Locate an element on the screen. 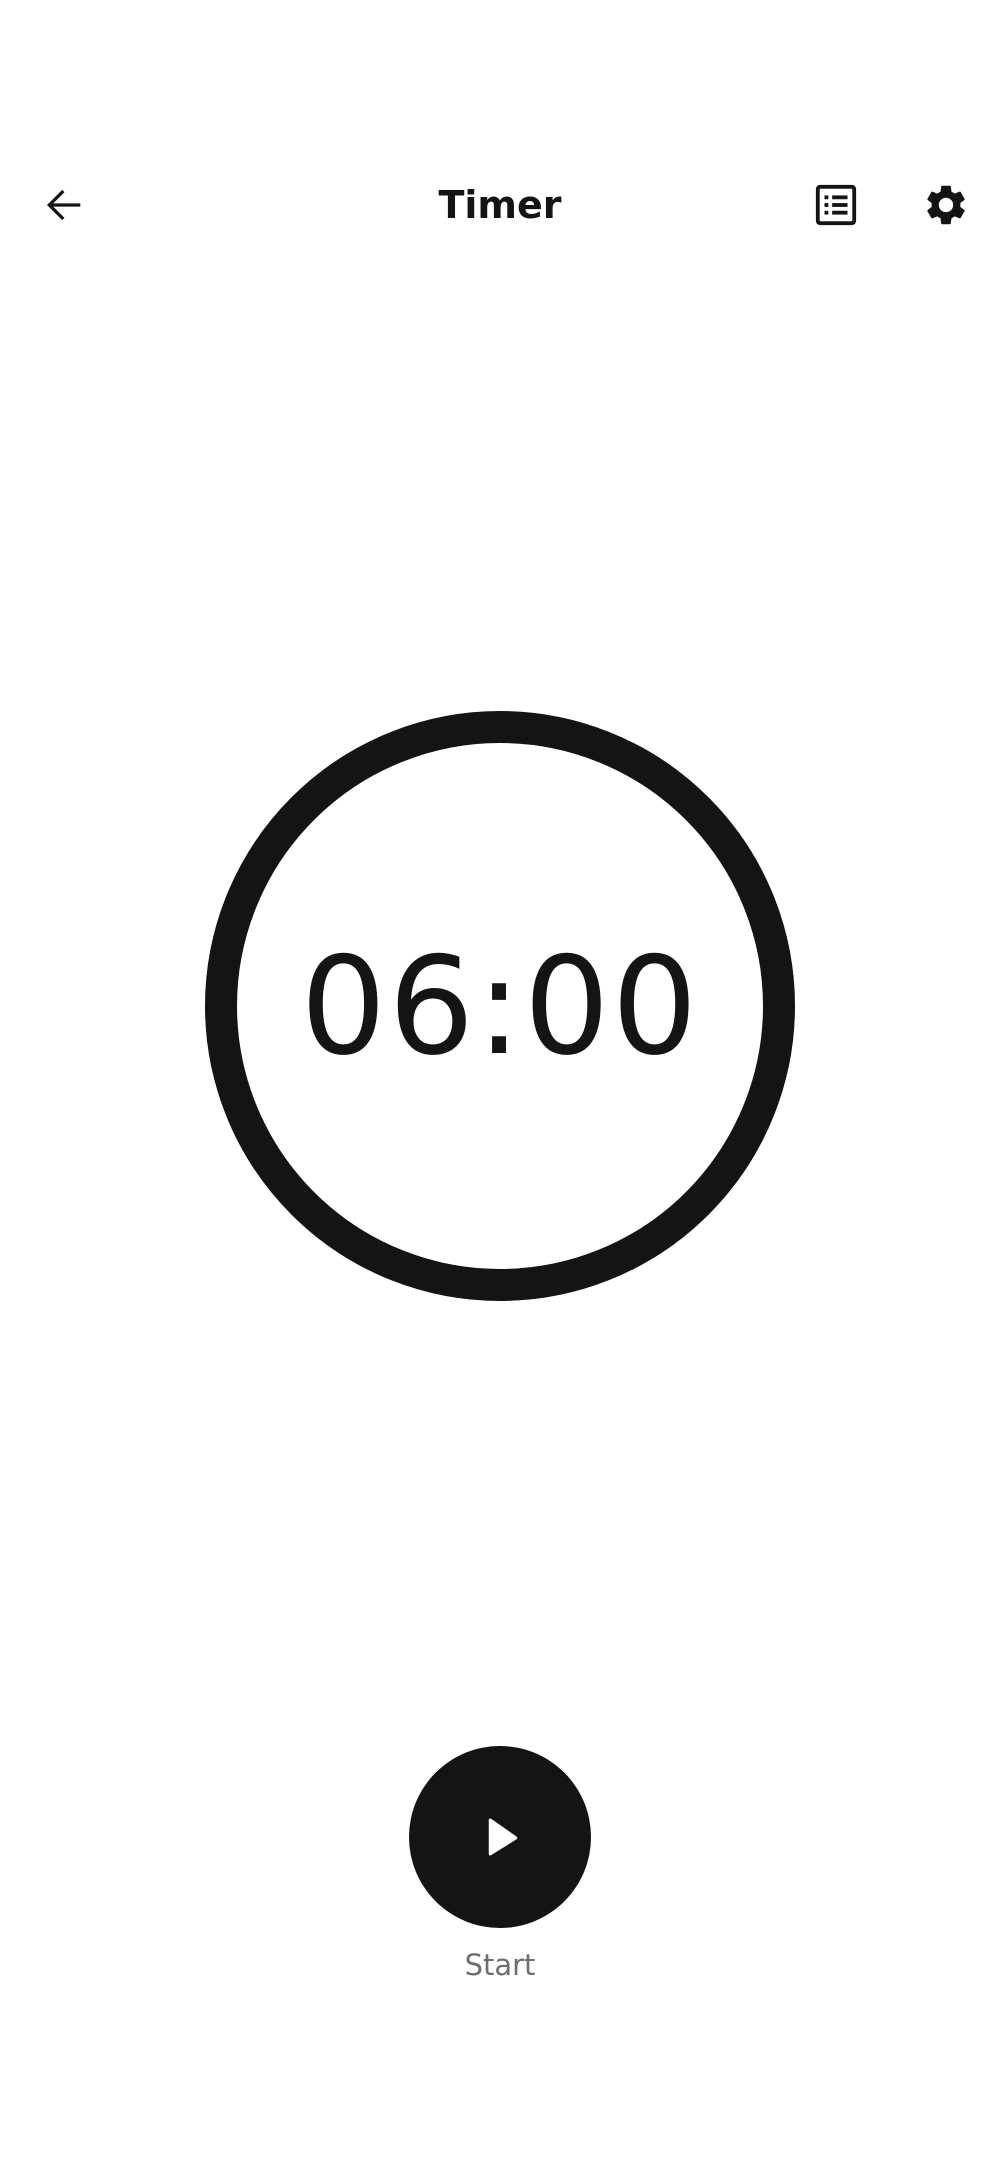 Image resolution: width=1000 pixels, height=2173 pixels. play-icon is located at coordinates (503, 1837).